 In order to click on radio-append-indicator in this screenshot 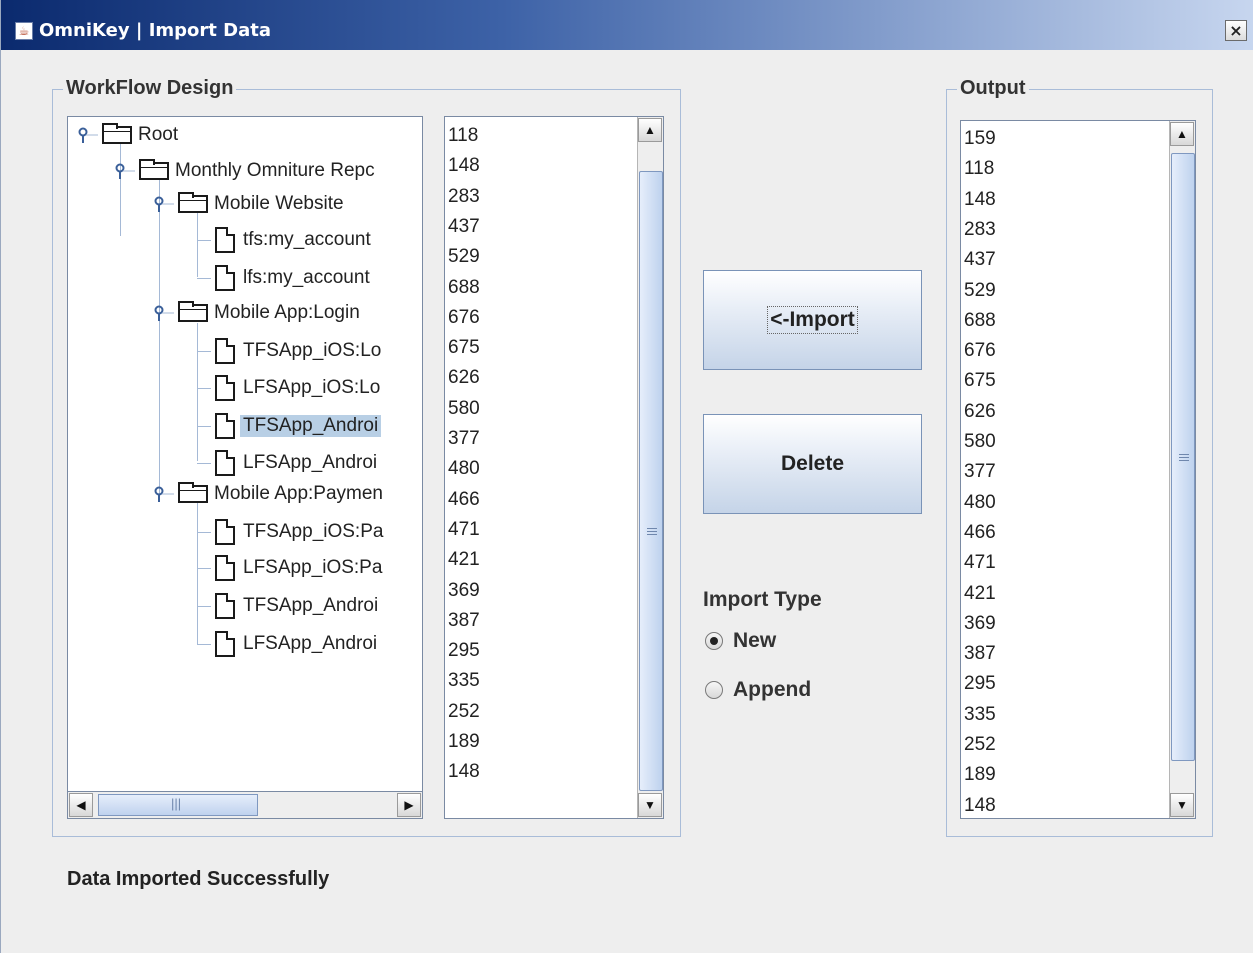, I will do `click(714, 690)`.